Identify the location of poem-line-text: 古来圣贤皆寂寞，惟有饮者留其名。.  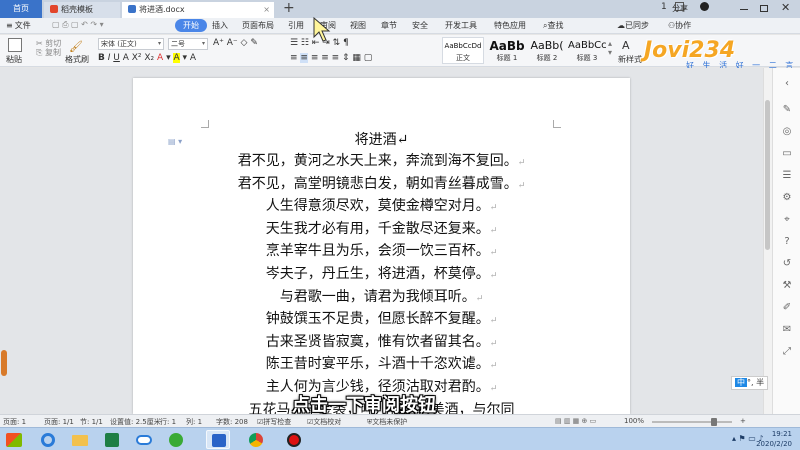
(377, 341).